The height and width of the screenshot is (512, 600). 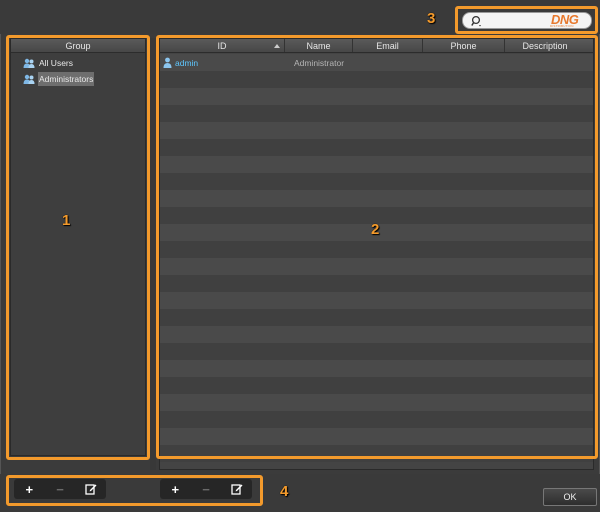 I want to click on callout-number: 2, so click(x=375, y=229).